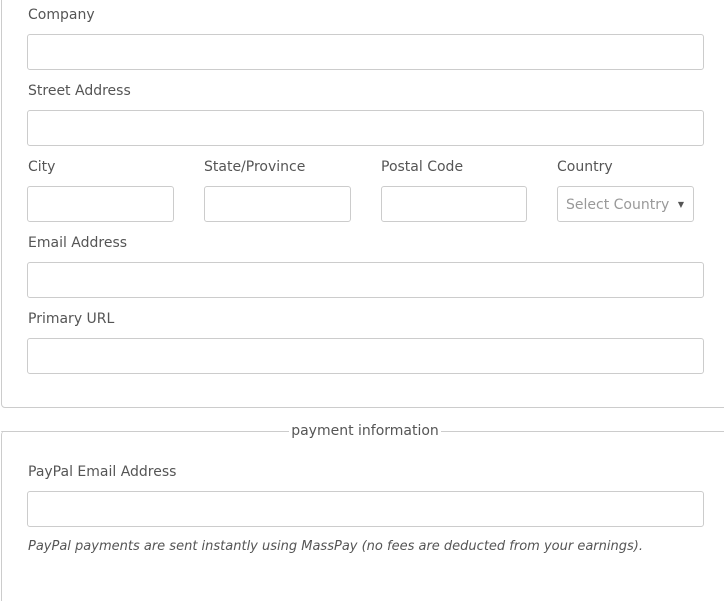  What do you see at coordinates (365, 280) in the screenshot?
I see `email-address-input` at bounding box center [365, 280].